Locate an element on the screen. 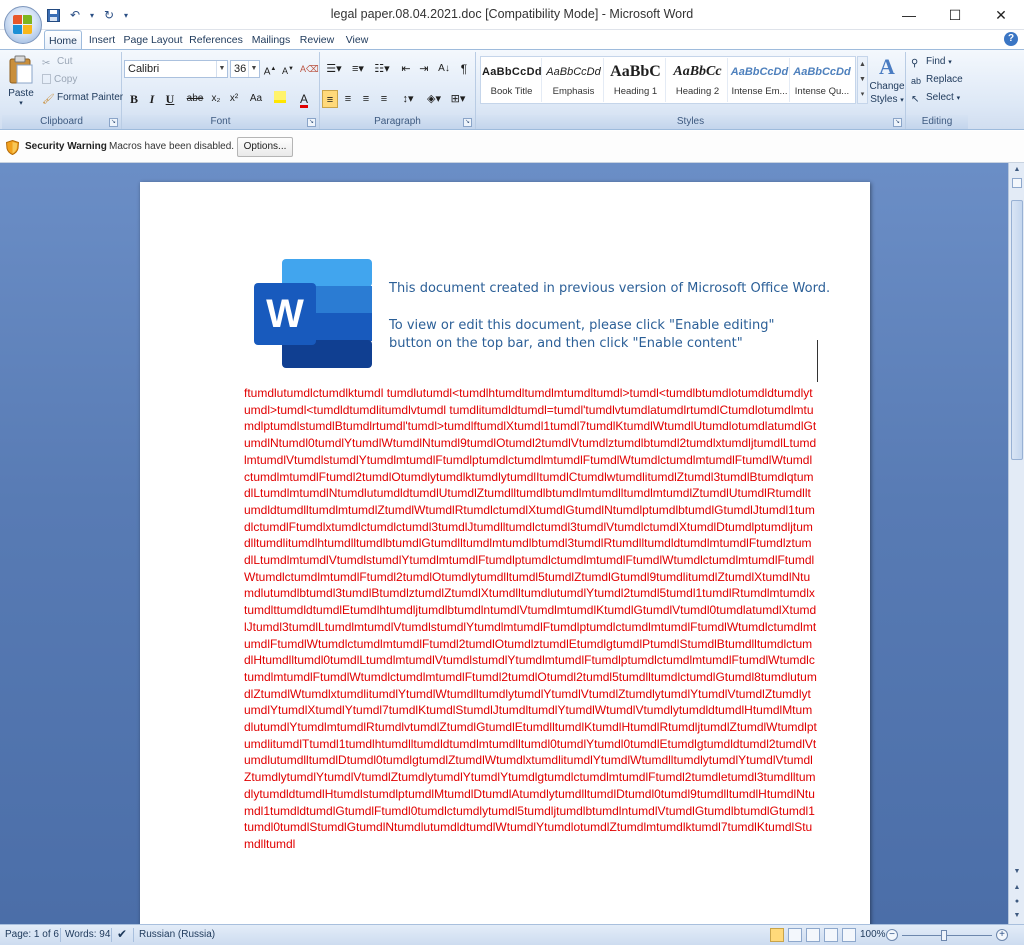 The height and width of the screenshot is (945, 1024). italic-button: I is located at coordinates (152, 99).